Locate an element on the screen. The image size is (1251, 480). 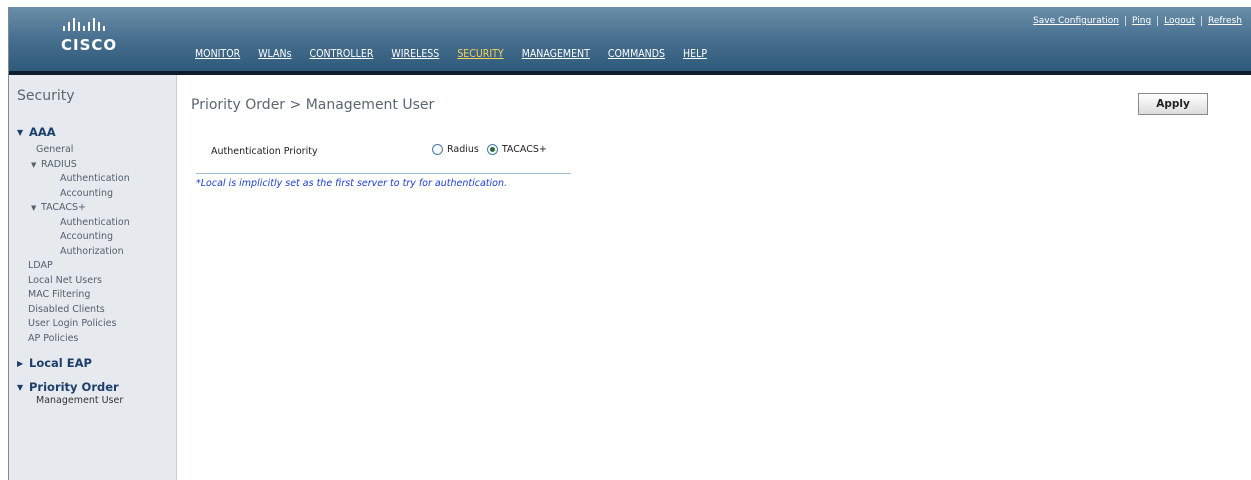
sidebar-group-aaa: ▼ AAA is located at coordinates (73, 132).